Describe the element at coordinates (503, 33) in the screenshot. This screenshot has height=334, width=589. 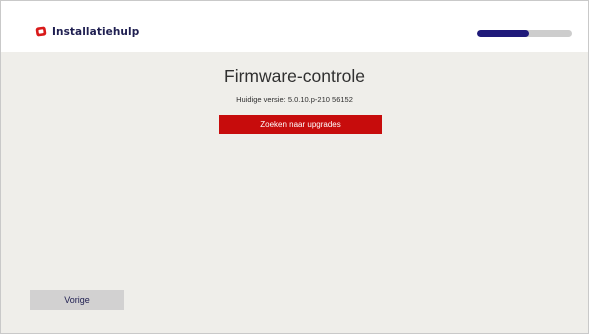
I see `setup-progress-fill` at that location.